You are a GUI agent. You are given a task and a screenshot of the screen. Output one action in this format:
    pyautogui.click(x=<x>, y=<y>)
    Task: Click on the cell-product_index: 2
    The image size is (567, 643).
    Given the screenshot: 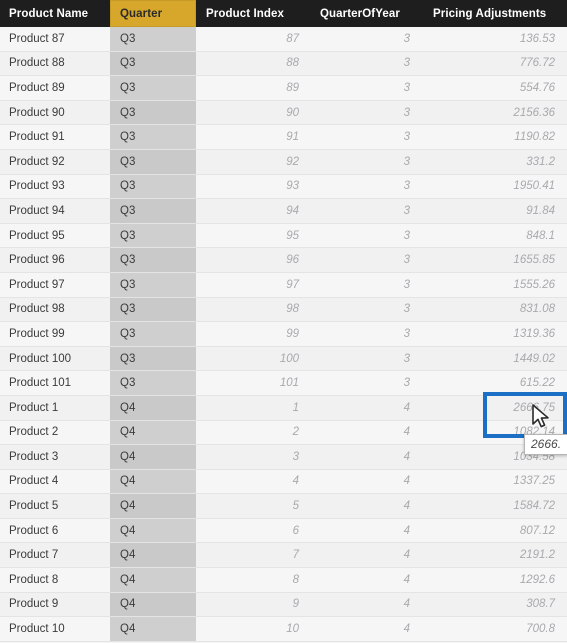 What is the action you would take?
    pyautogui.click(x=253, y=433)
    